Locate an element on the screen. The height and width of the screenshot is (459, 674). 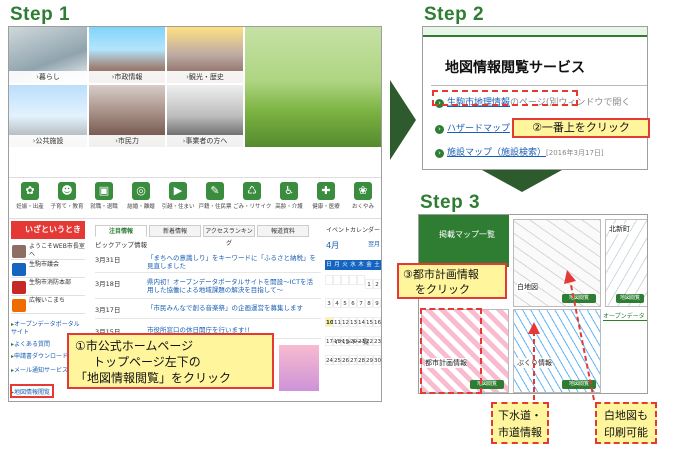
elderly-icon: ♿ is located at coordinates (289, 191).